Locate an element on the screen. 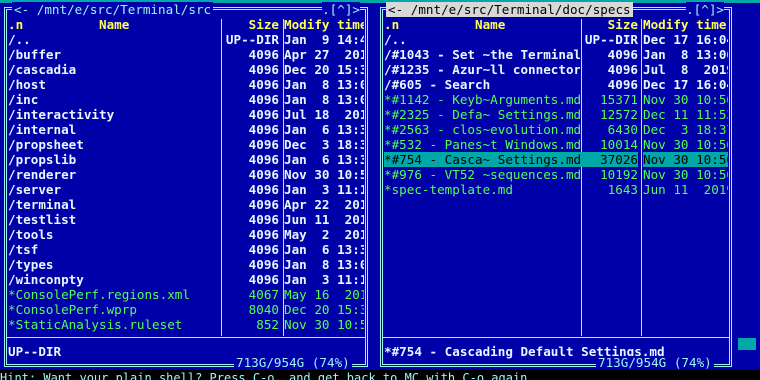 The height and width of the screenshot is (380, 760). left-file-row: /internal 4096 Jan 6 13:39 is located at coordinates (186, 129).